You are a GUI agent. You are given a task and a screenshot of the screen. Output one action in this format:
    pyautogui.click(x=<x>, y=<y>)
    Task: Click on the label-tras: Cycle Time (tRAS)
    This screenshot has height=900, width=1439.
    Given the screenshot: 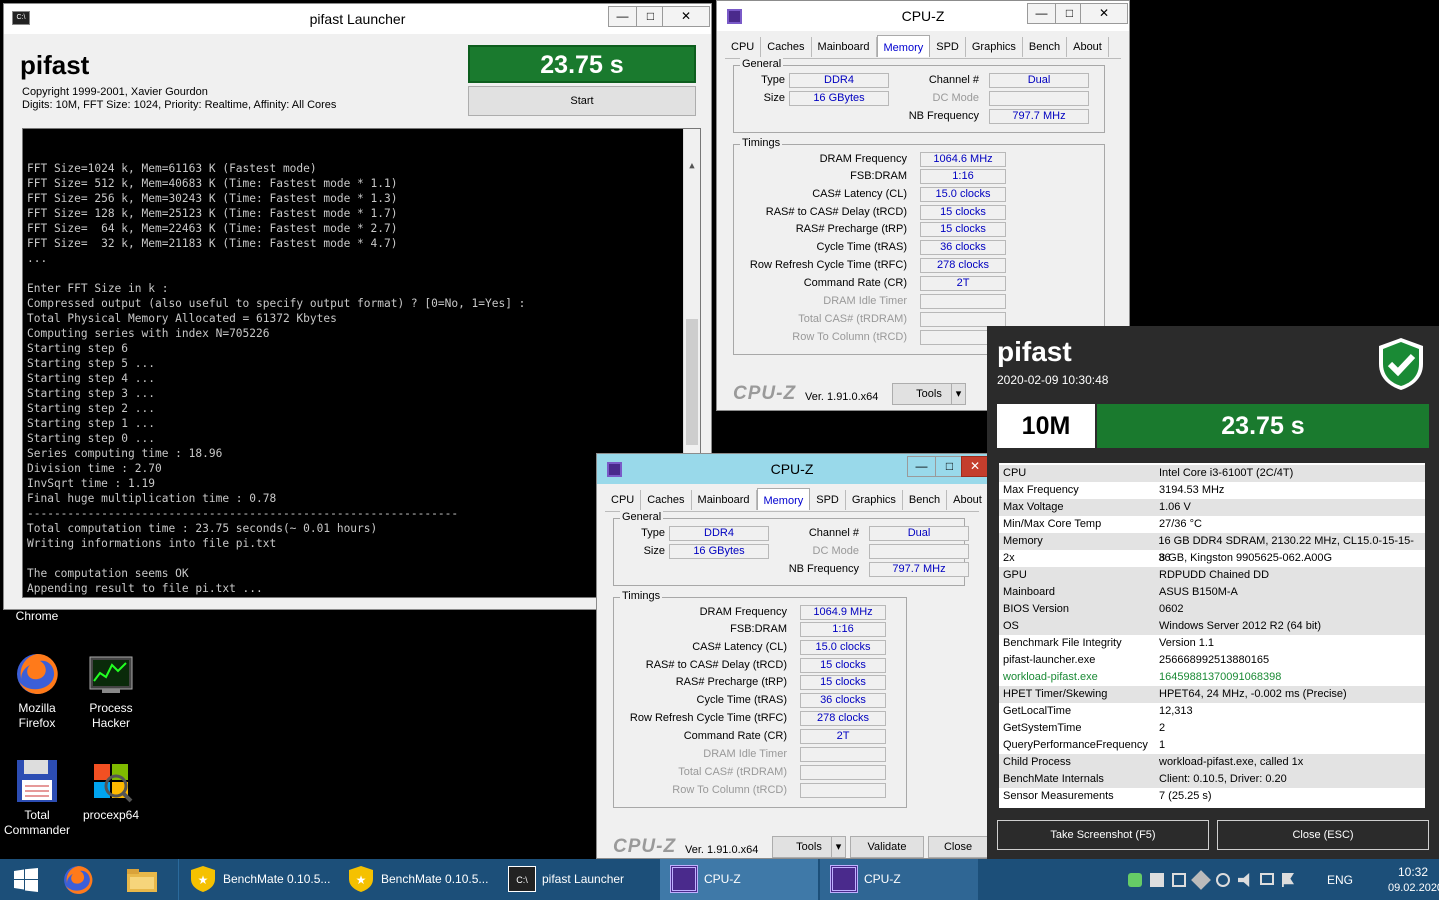 What is the action you would take?
    pyautogui.click(x=741, y=700)
    